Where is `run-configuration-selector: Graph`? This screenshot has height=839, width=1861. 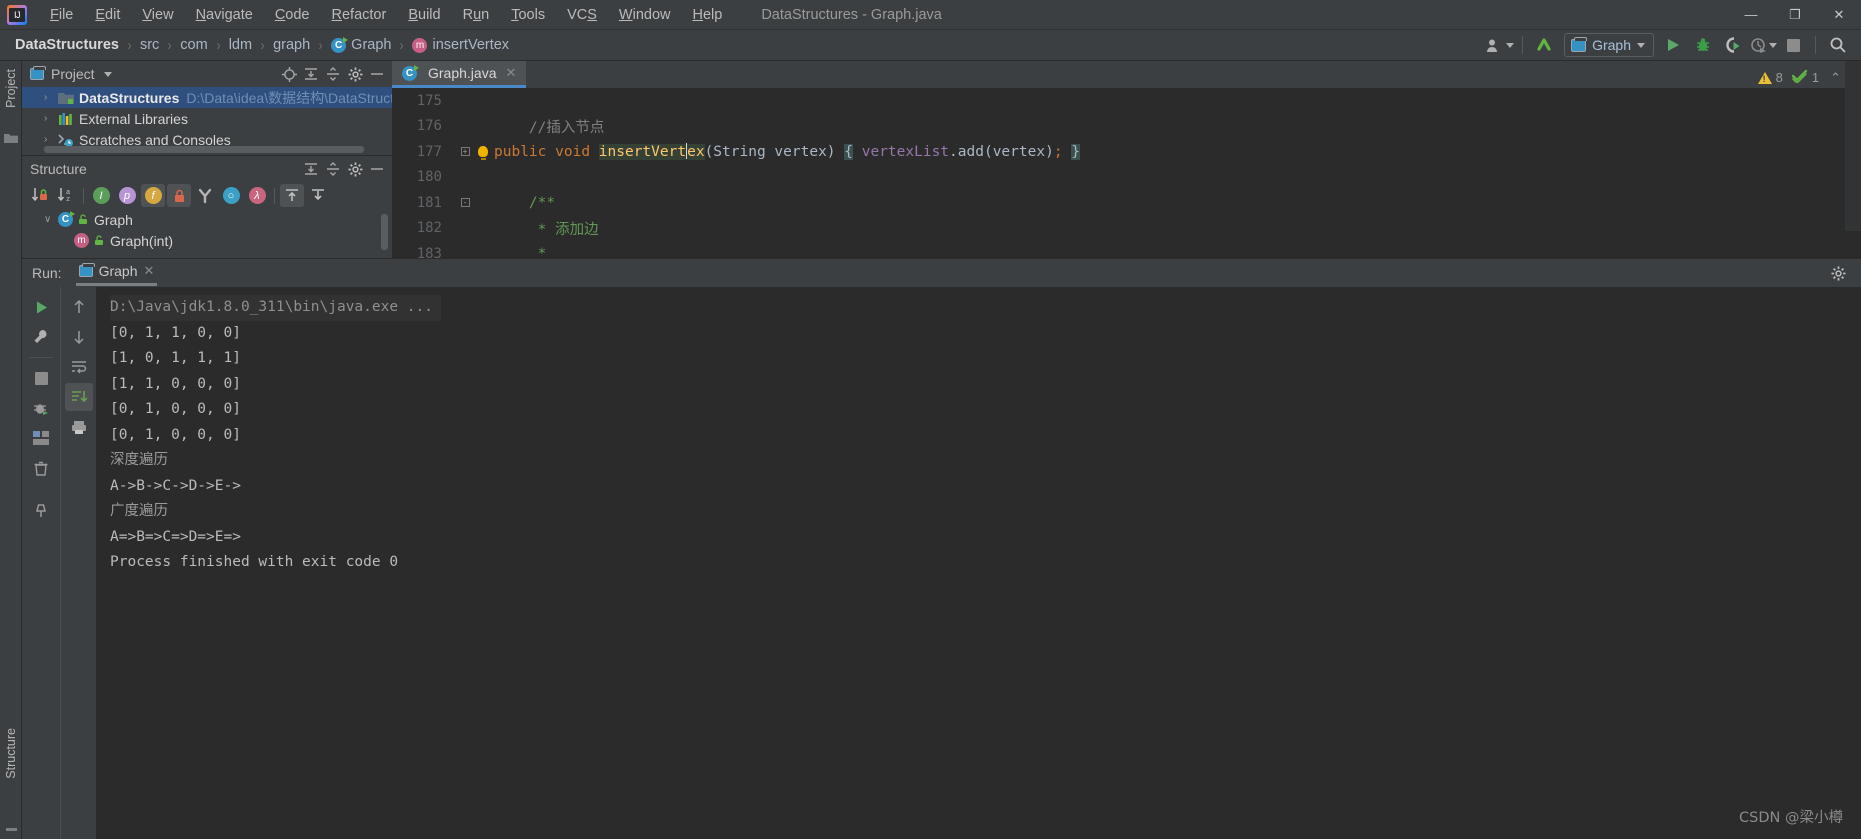
run-configuration-selector: Graph is located at coordinates (1609, 45).